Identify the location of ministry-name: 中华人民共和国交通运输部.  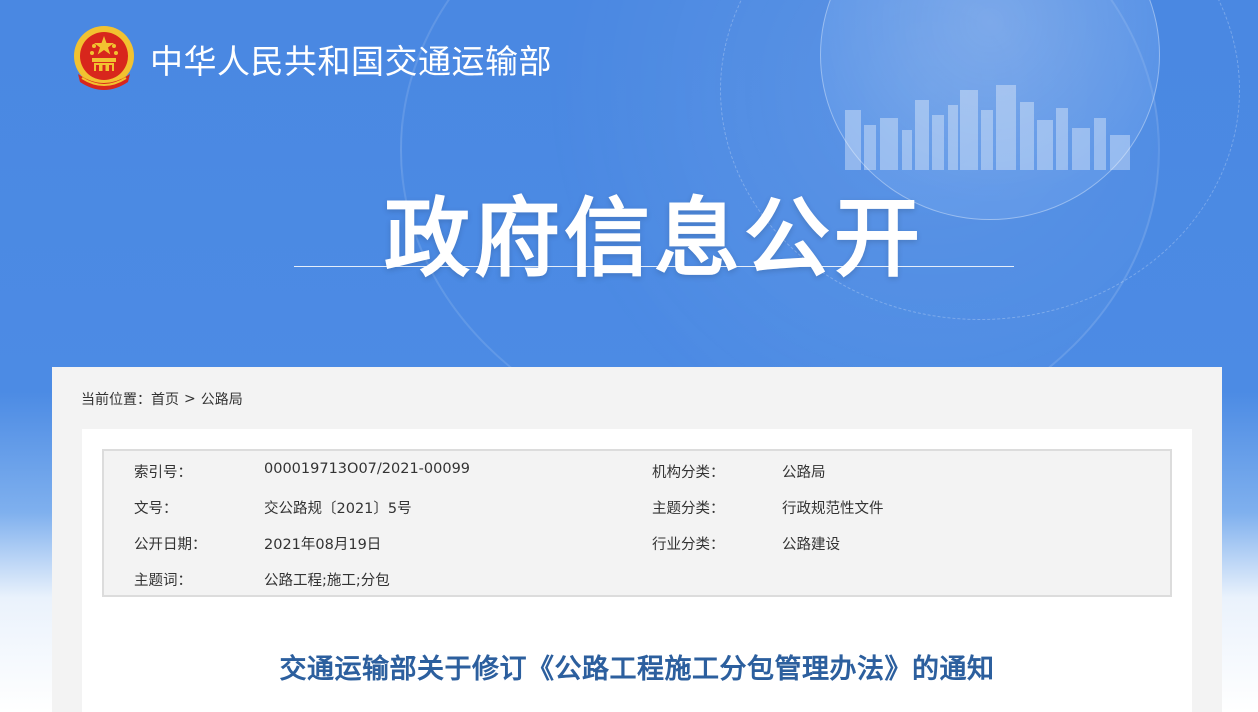
(351, 61).